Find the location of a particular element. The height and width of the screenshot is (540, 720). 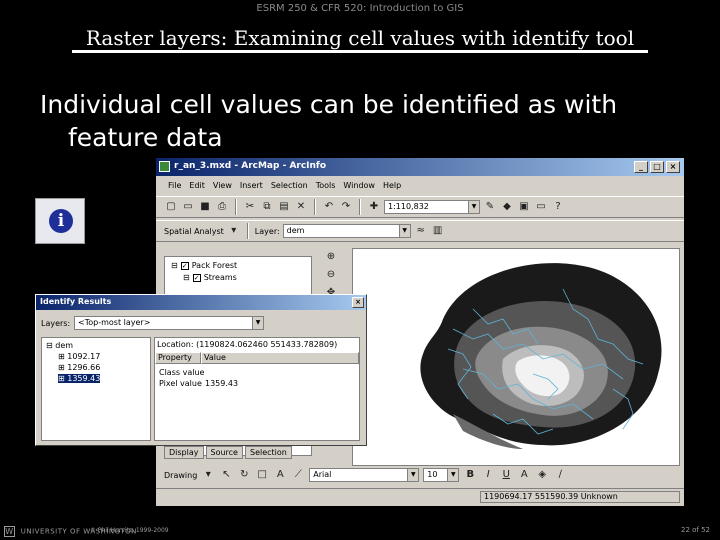

map-scale-combo: 1:110,832 ▼ is located at coordinates (432, 207).